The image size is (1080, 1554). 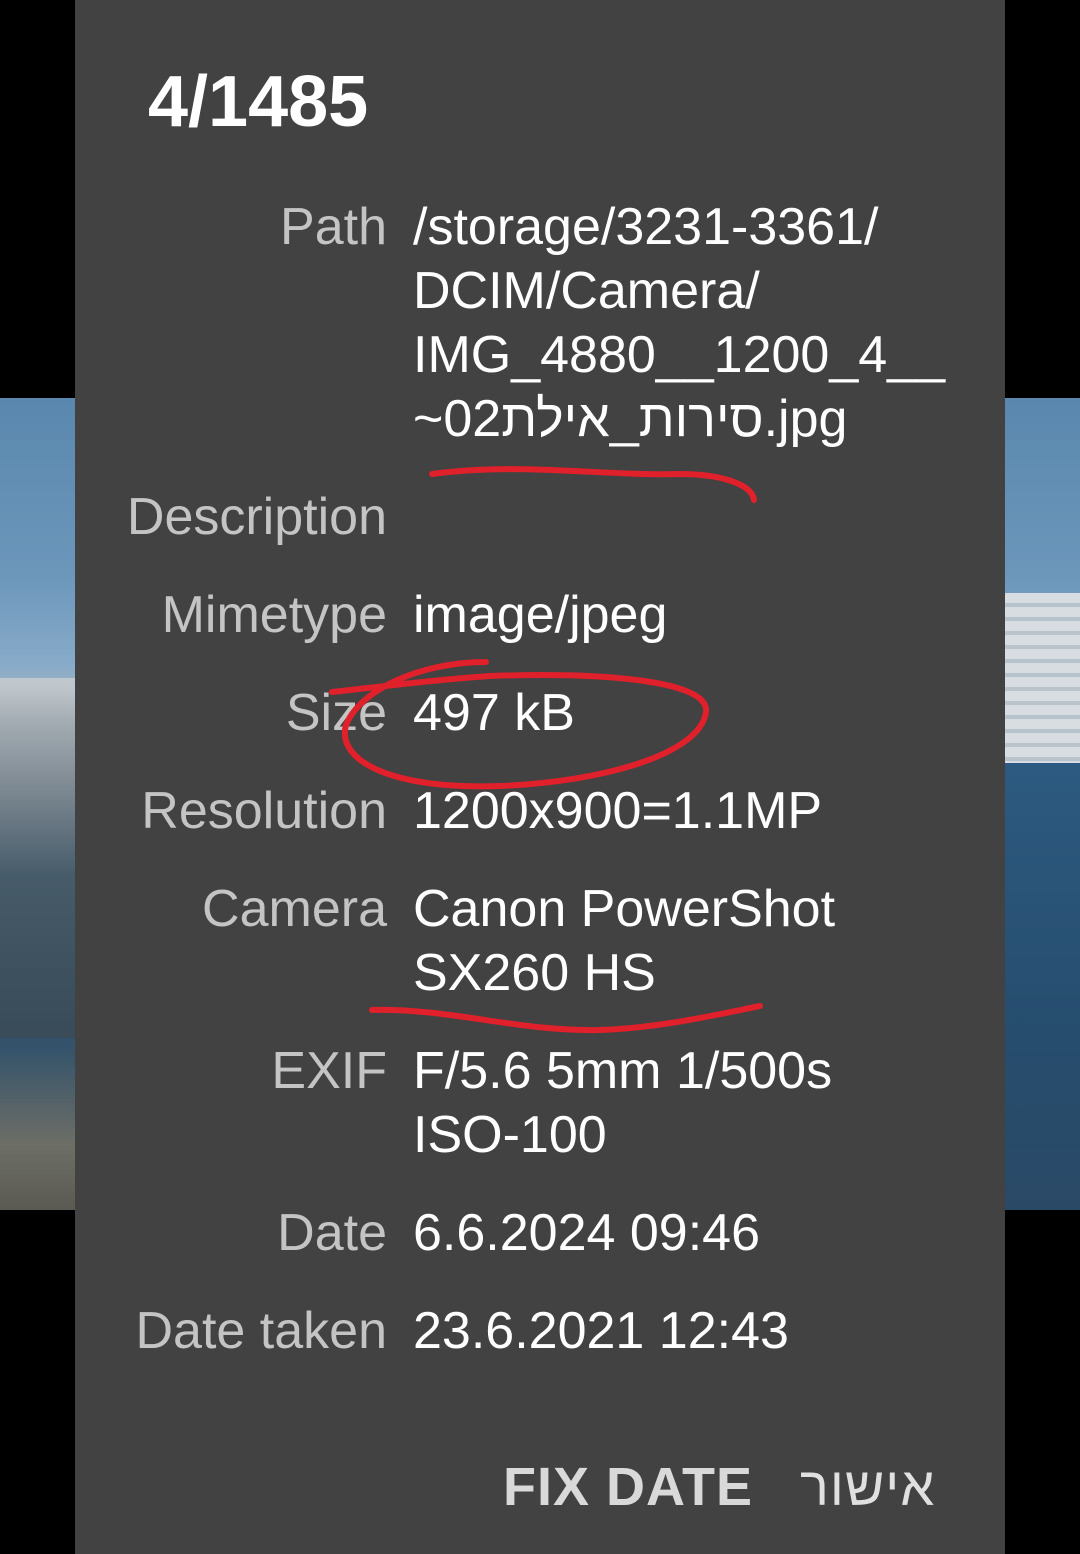 I want to click on mimetype-label: Mimetype, so click(x=274, y=615).